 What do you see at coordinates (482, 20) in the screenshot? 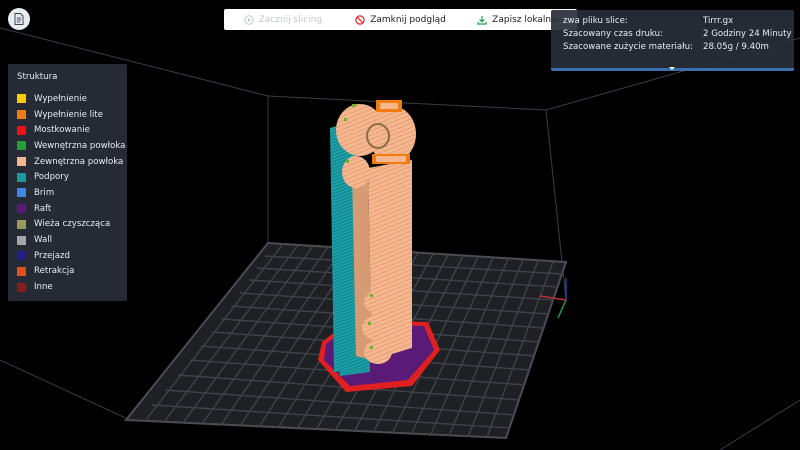
I see `download-icon` at bounding box center [482, 20].